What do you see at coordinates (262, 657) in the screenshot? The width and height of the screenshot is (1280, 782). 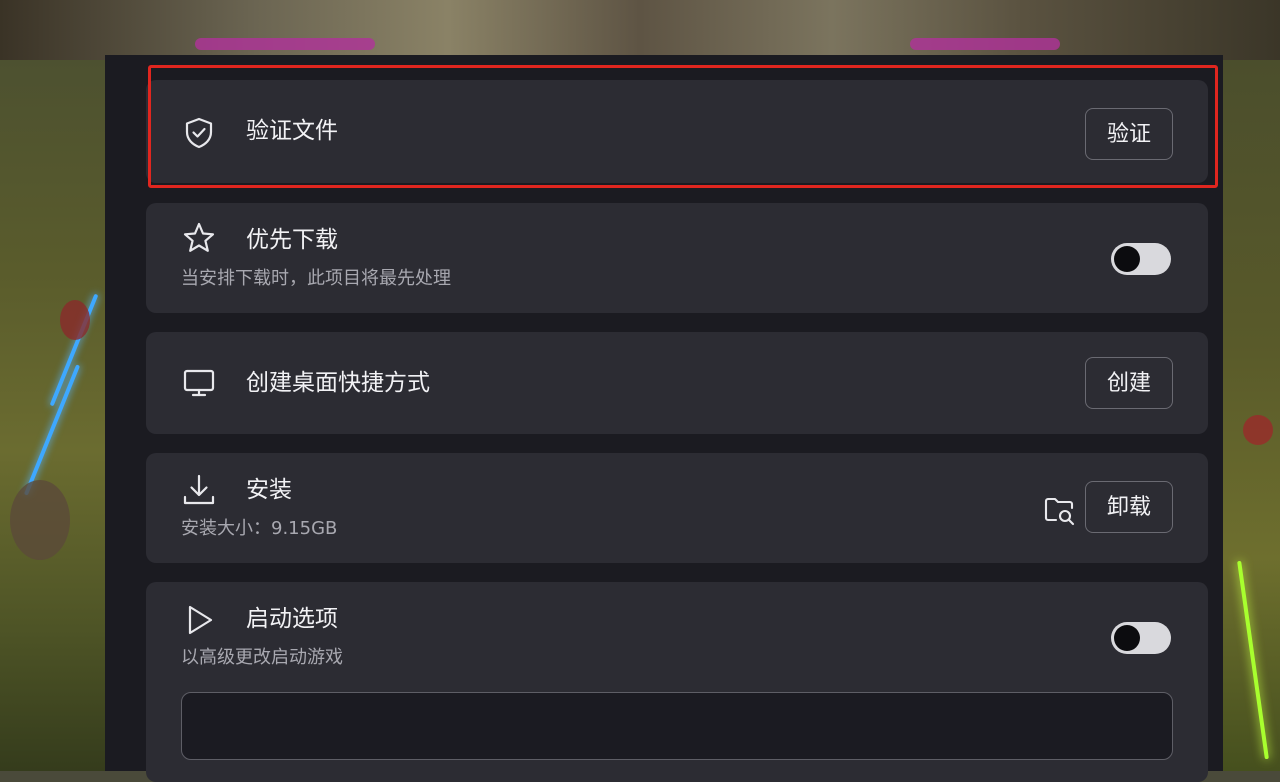 I see `launch-options-description: 以高级更改启动游戏` at bounding box center [262, 657].